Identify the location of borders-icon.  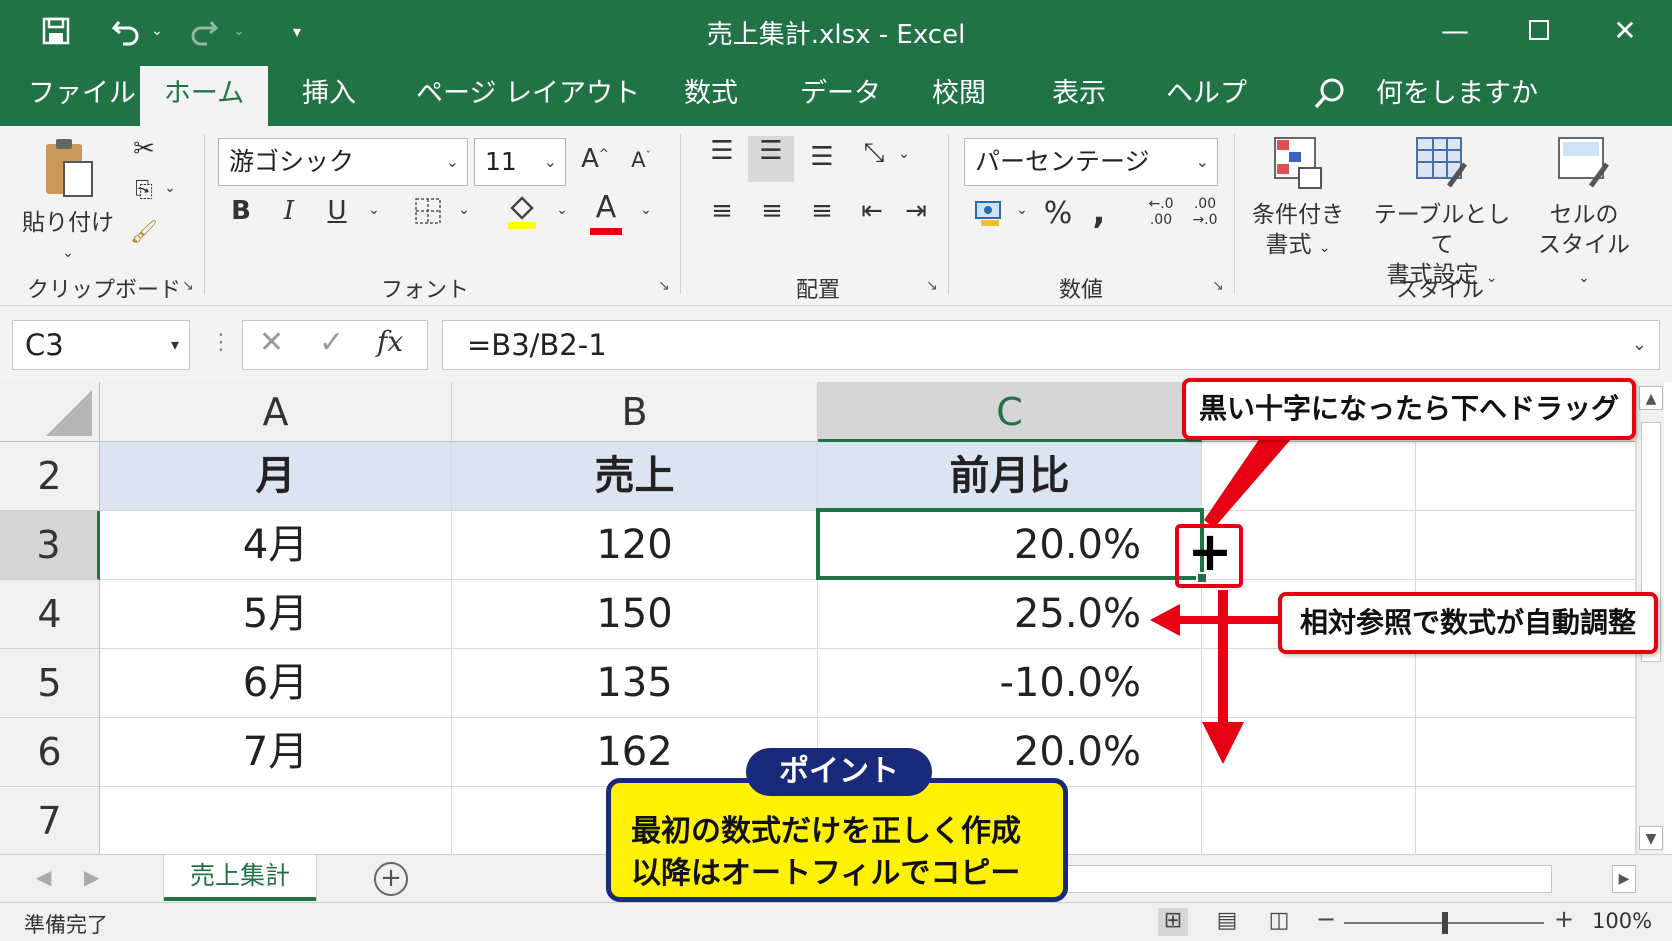
(428, 214).